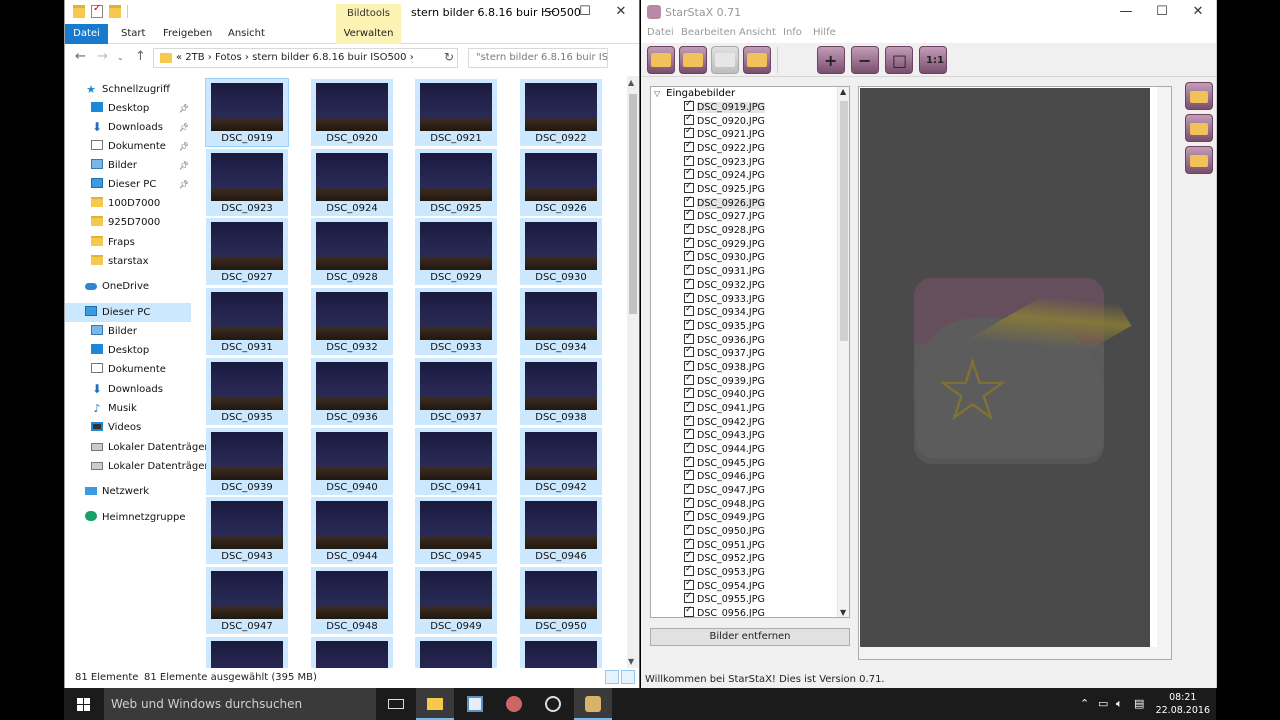 The height and width of the screenshot is (720, 1280). What do you see at coordinates (724, 585) in the screenshot?
I see `file-list-item: DSC_0954.JPG` at bounding box center [724, 585].